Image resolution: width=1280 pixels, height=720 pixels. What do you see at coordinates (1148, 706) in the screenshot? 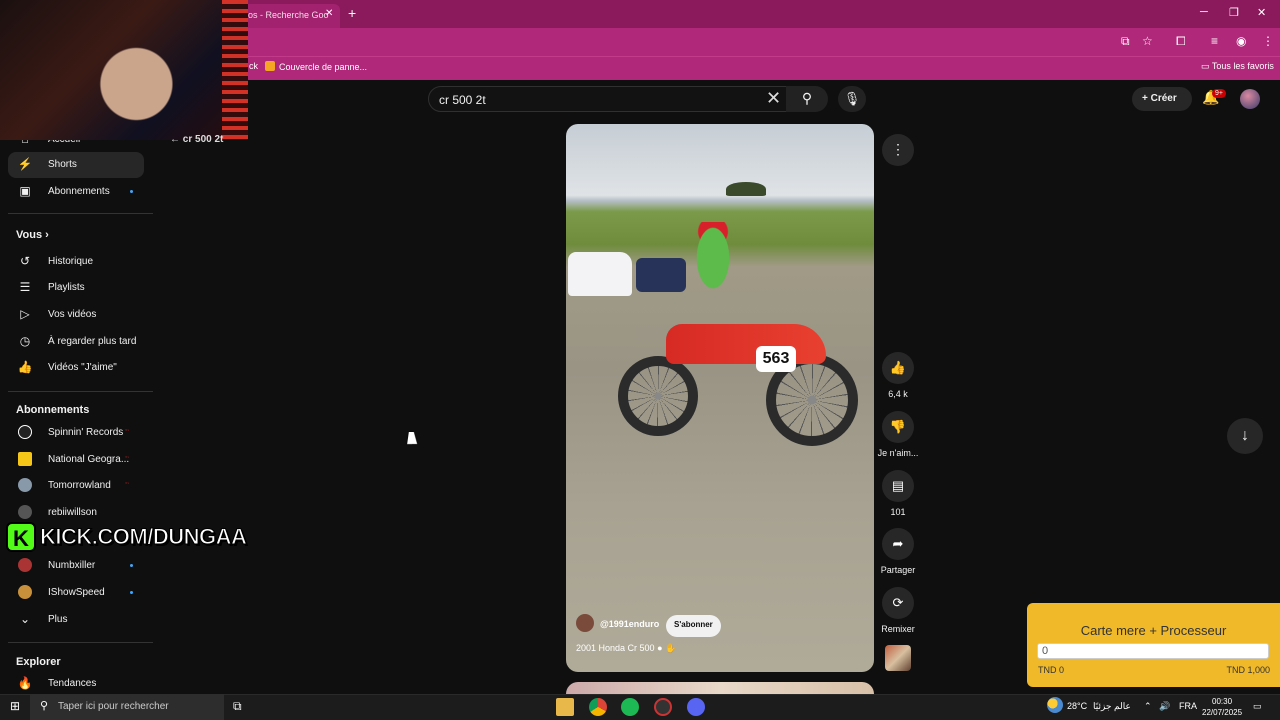
I see `tray-chevron-icon: ⌃` at bounding box center [1148, 706].